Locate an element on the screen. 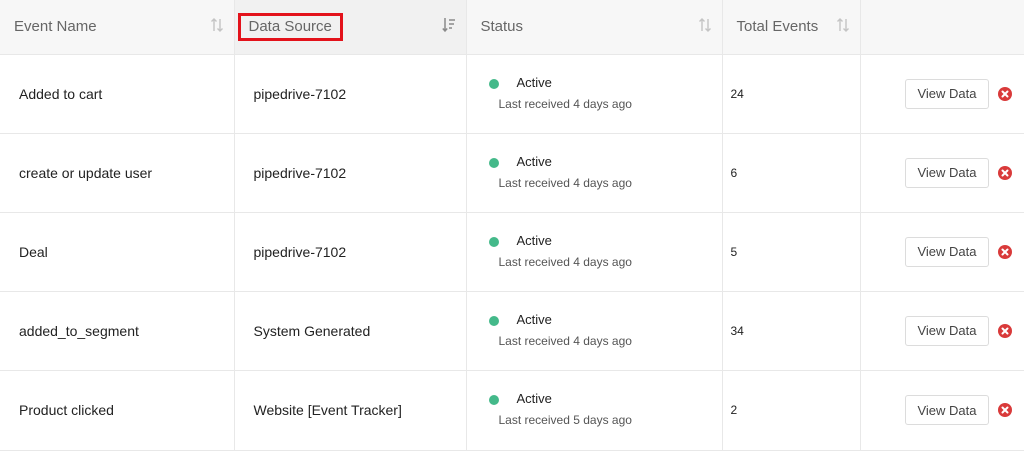 The image size is (1024, 452). total-events-cell: 24 is located at coordinates (791, 94).